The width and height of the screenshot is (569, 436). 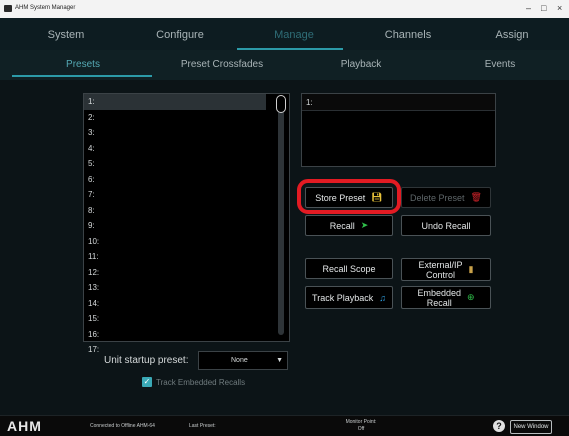 What do you see at coordinates (186, 195) in the screenshot?
I see `preset-row: 7:` at bounding box center [186, 195].